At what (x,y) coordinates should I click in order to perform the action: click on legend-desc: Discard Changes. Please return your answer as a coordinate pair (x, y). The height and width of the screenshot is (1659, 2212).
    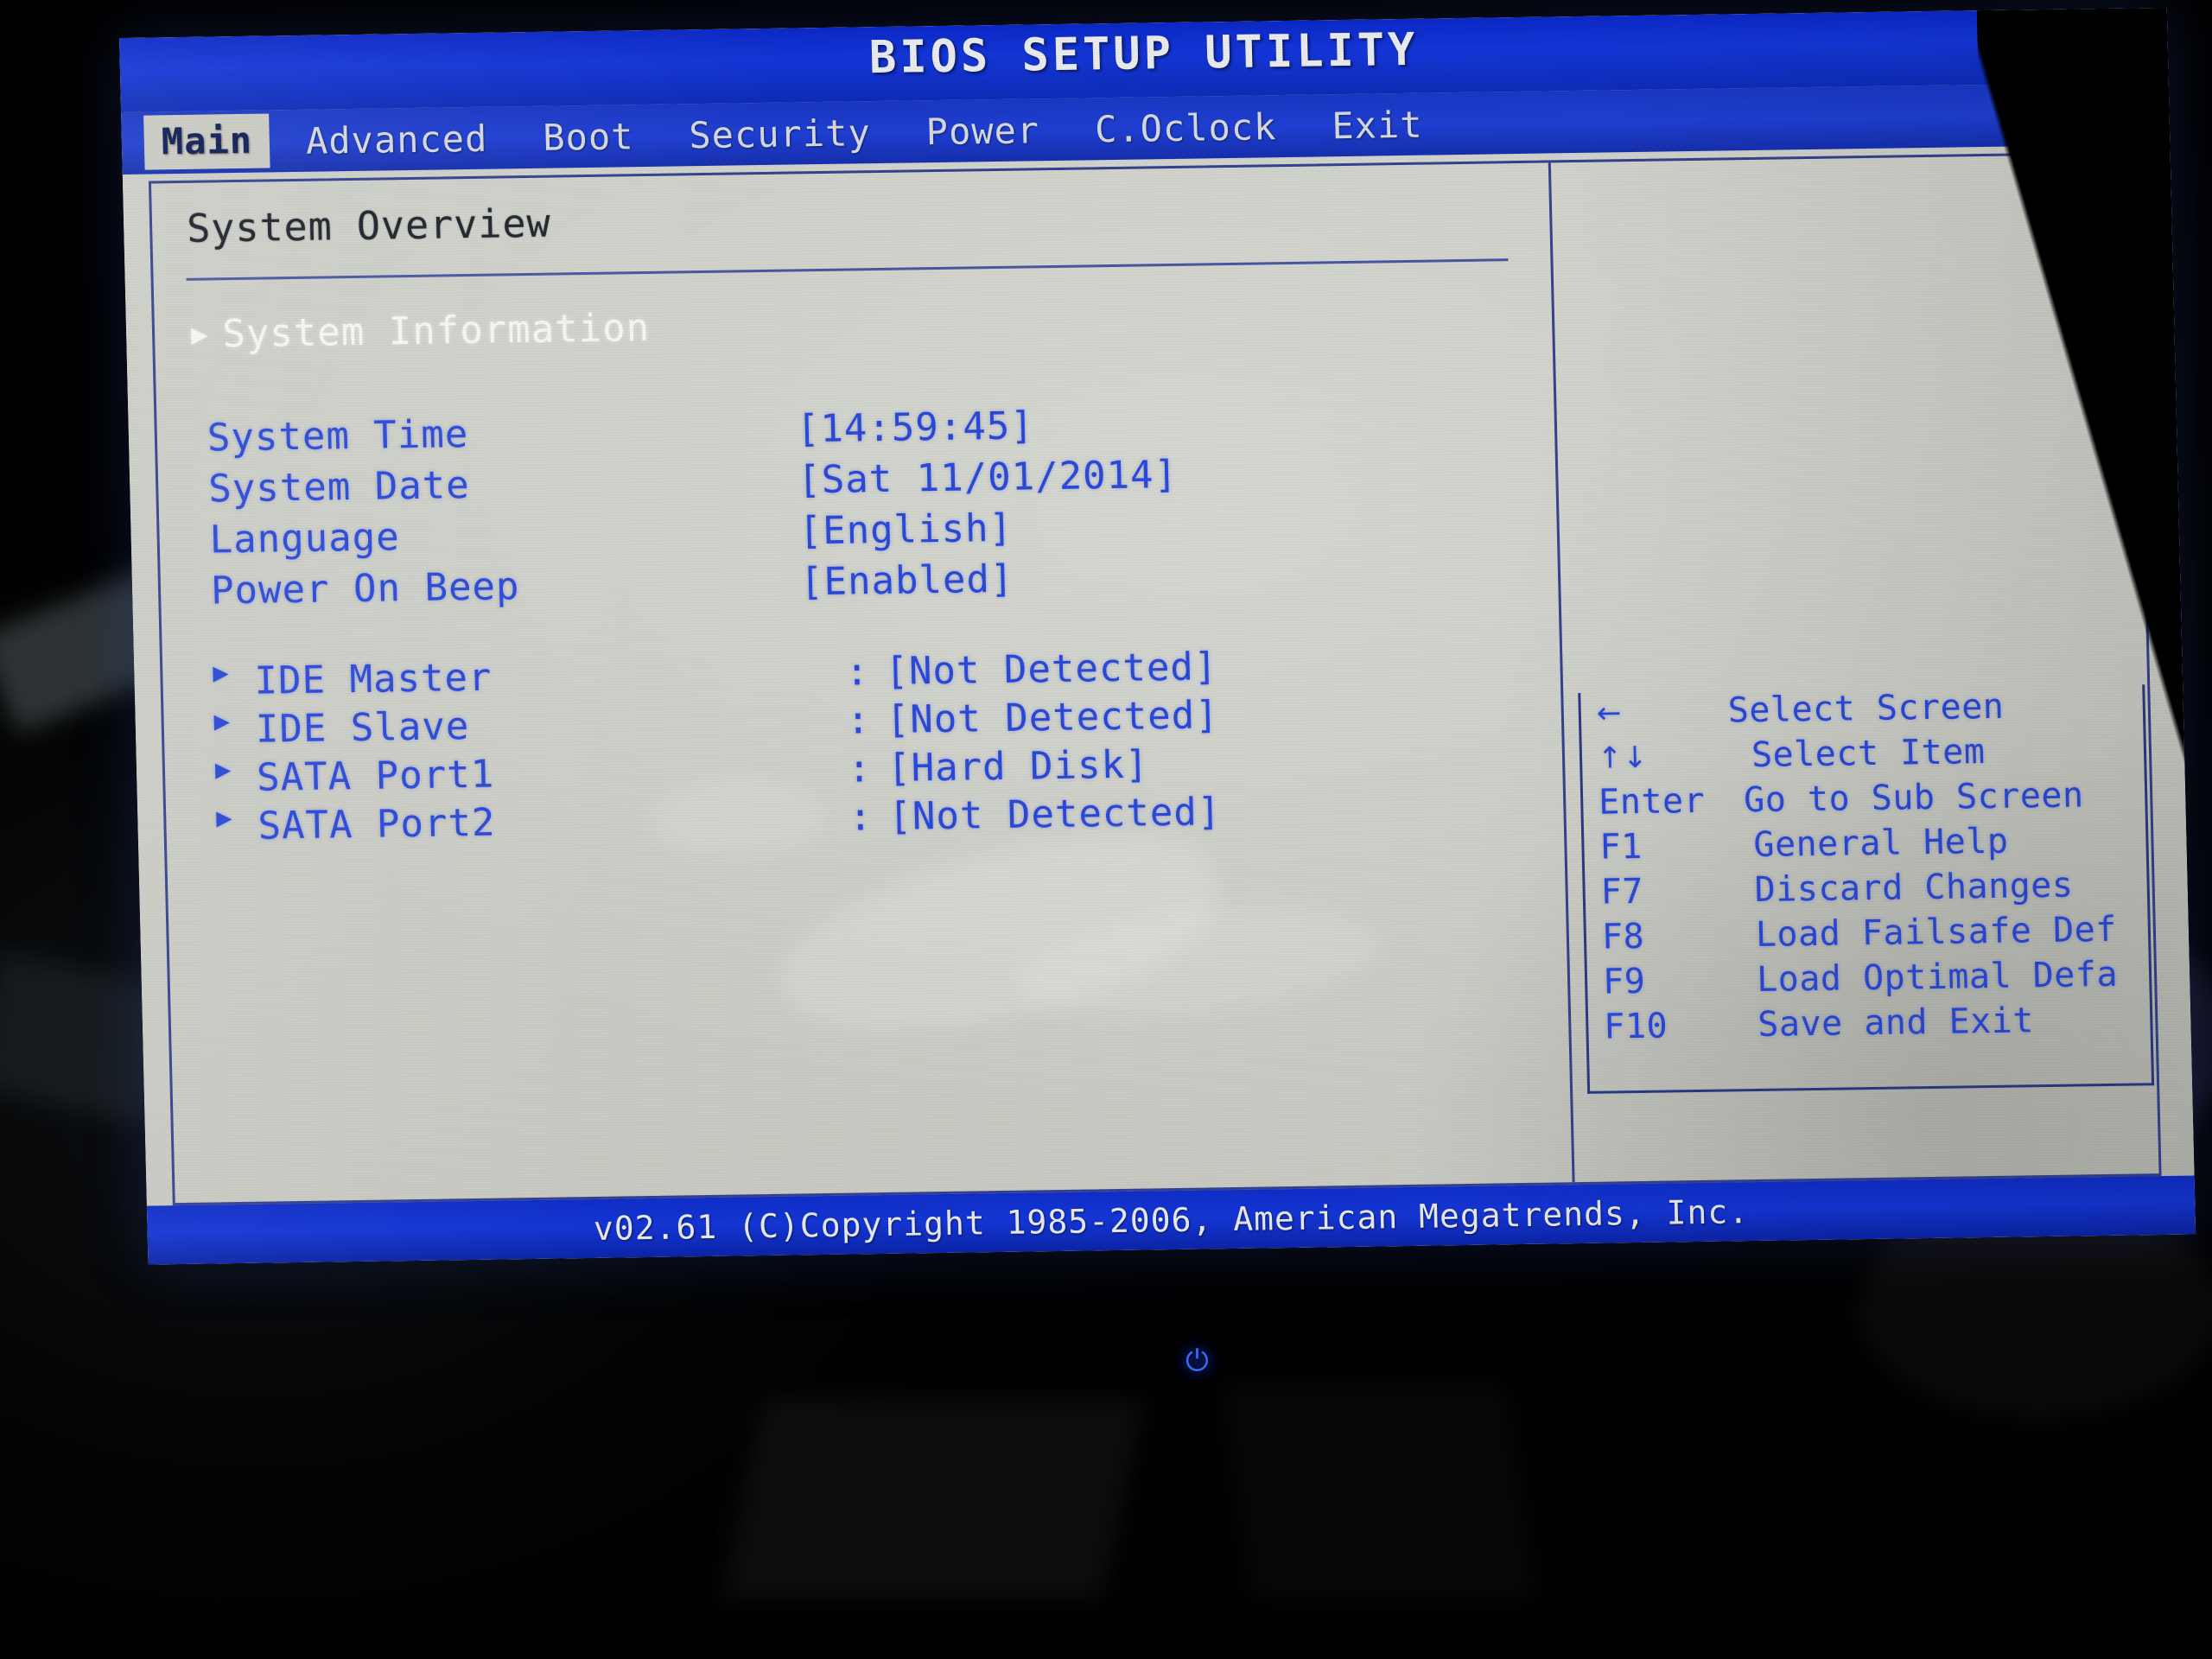
    Looking at the image, I should click on (1914, 888).